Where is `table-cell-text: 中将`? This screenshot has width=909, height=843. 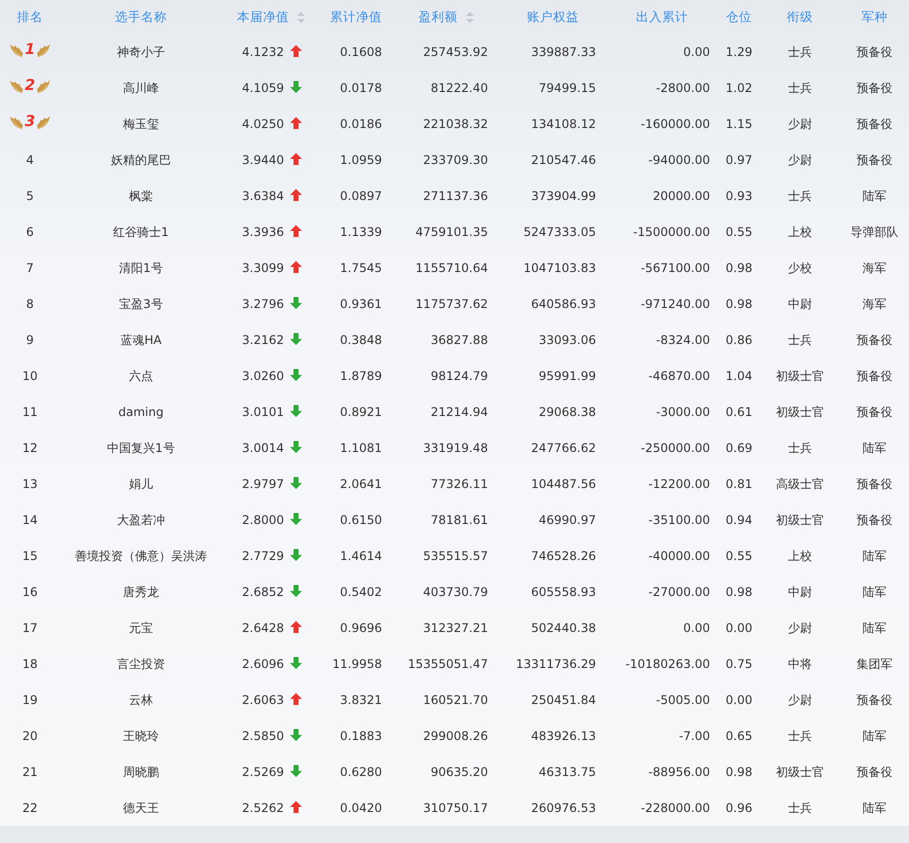
table-cell-text: 中将 is located at coordinates (800, 664).